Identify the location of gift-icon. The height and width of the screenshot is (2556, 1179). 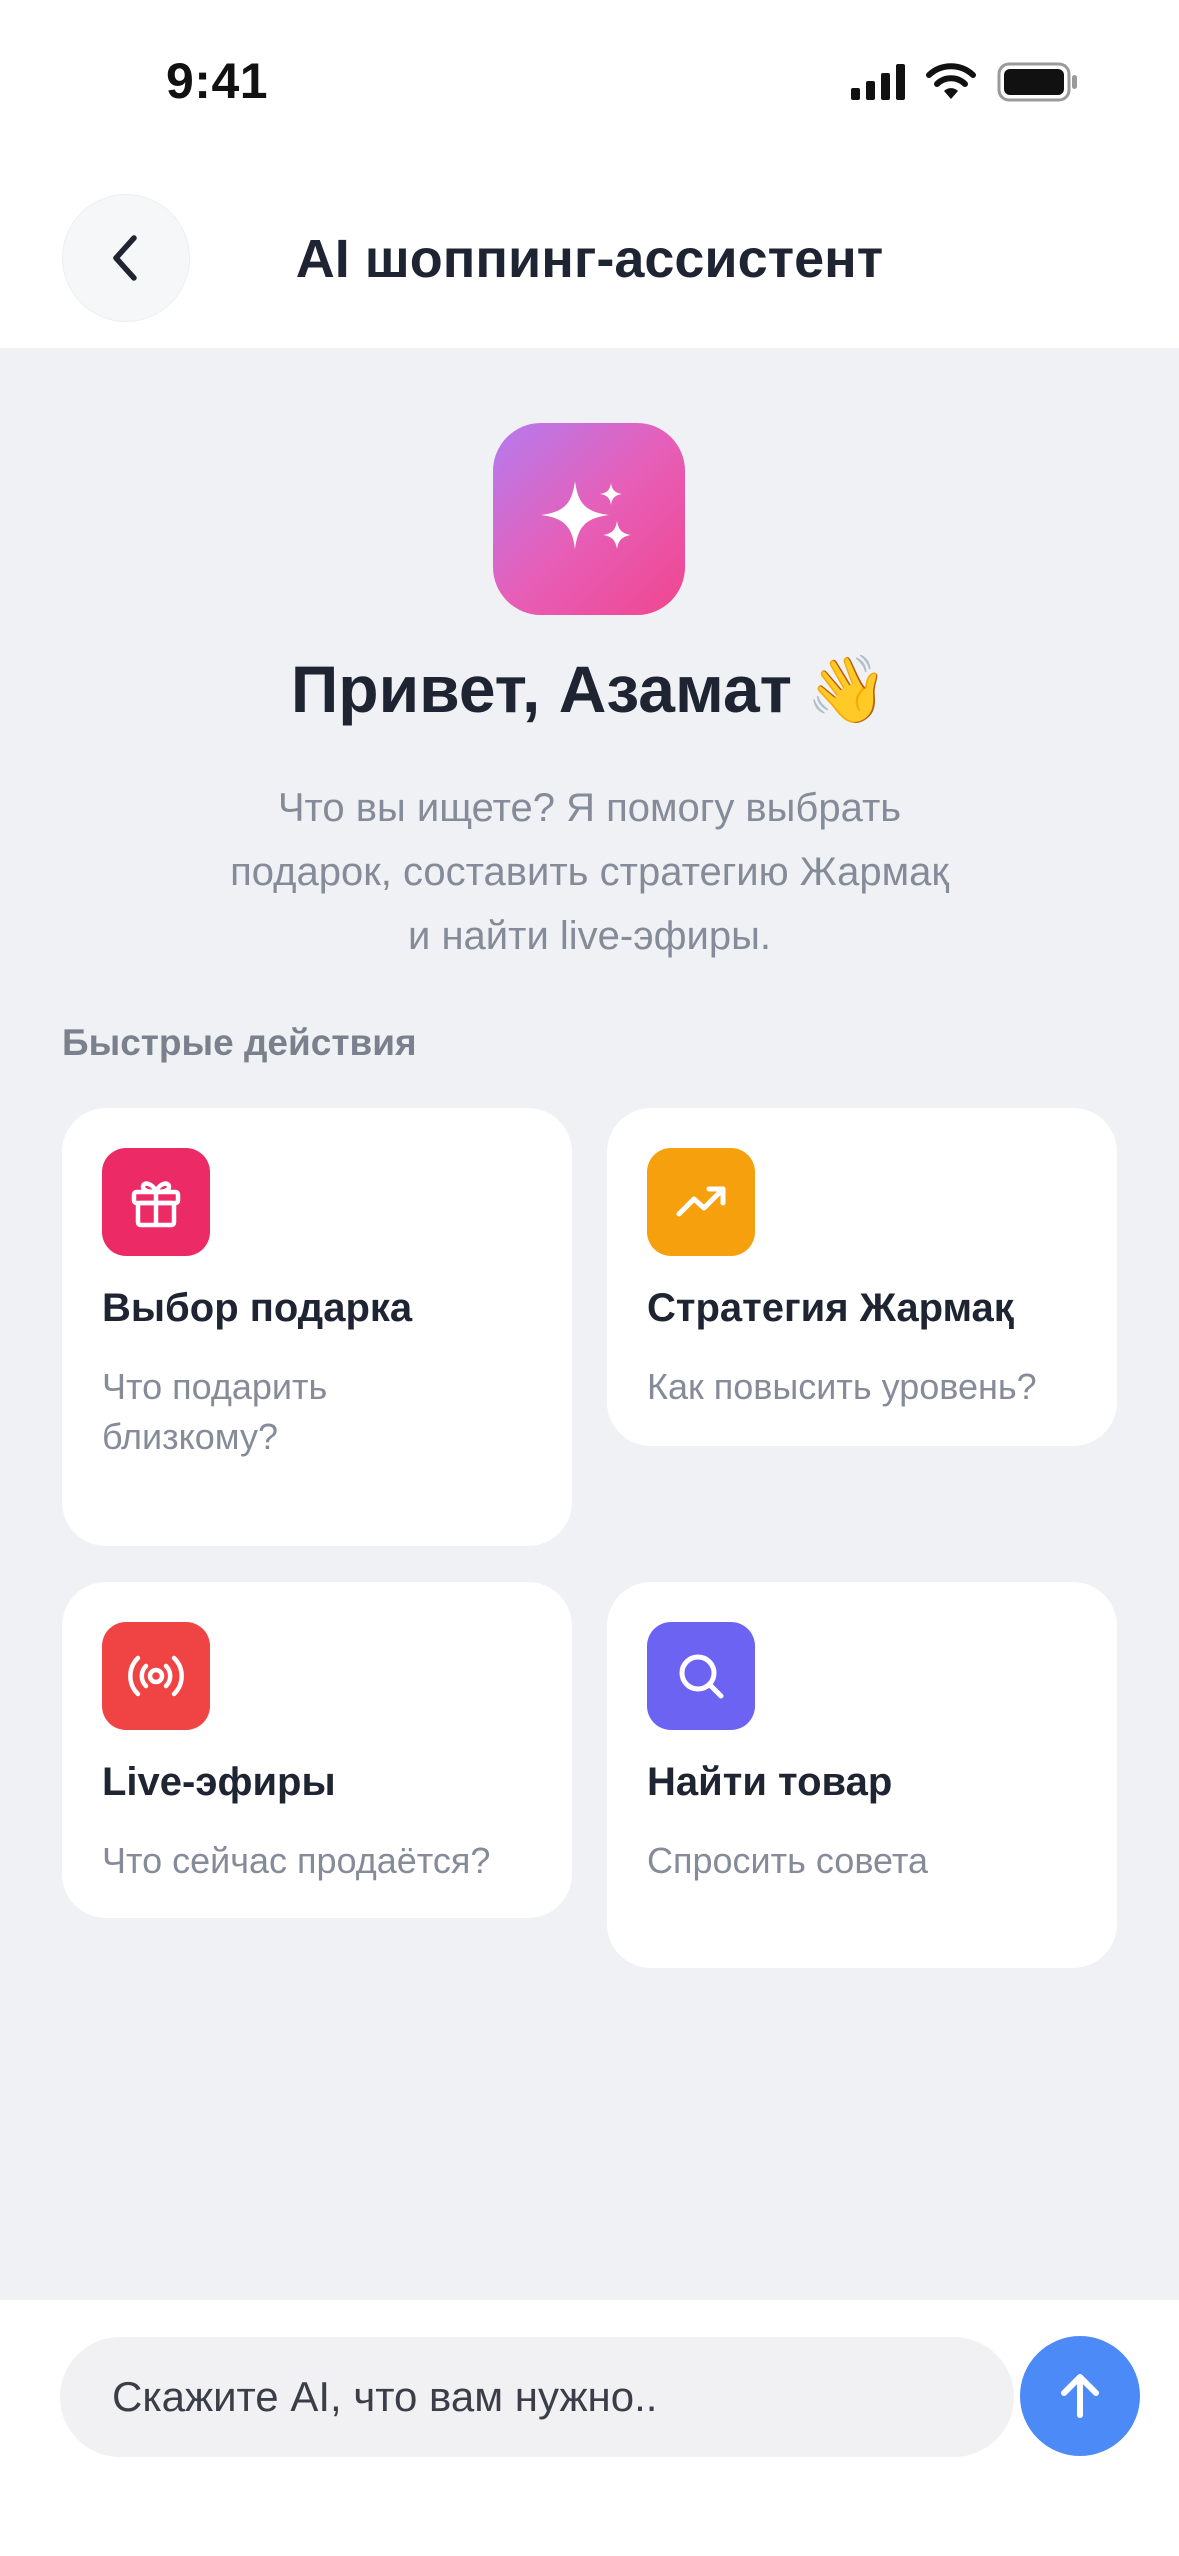
(156, 1202).